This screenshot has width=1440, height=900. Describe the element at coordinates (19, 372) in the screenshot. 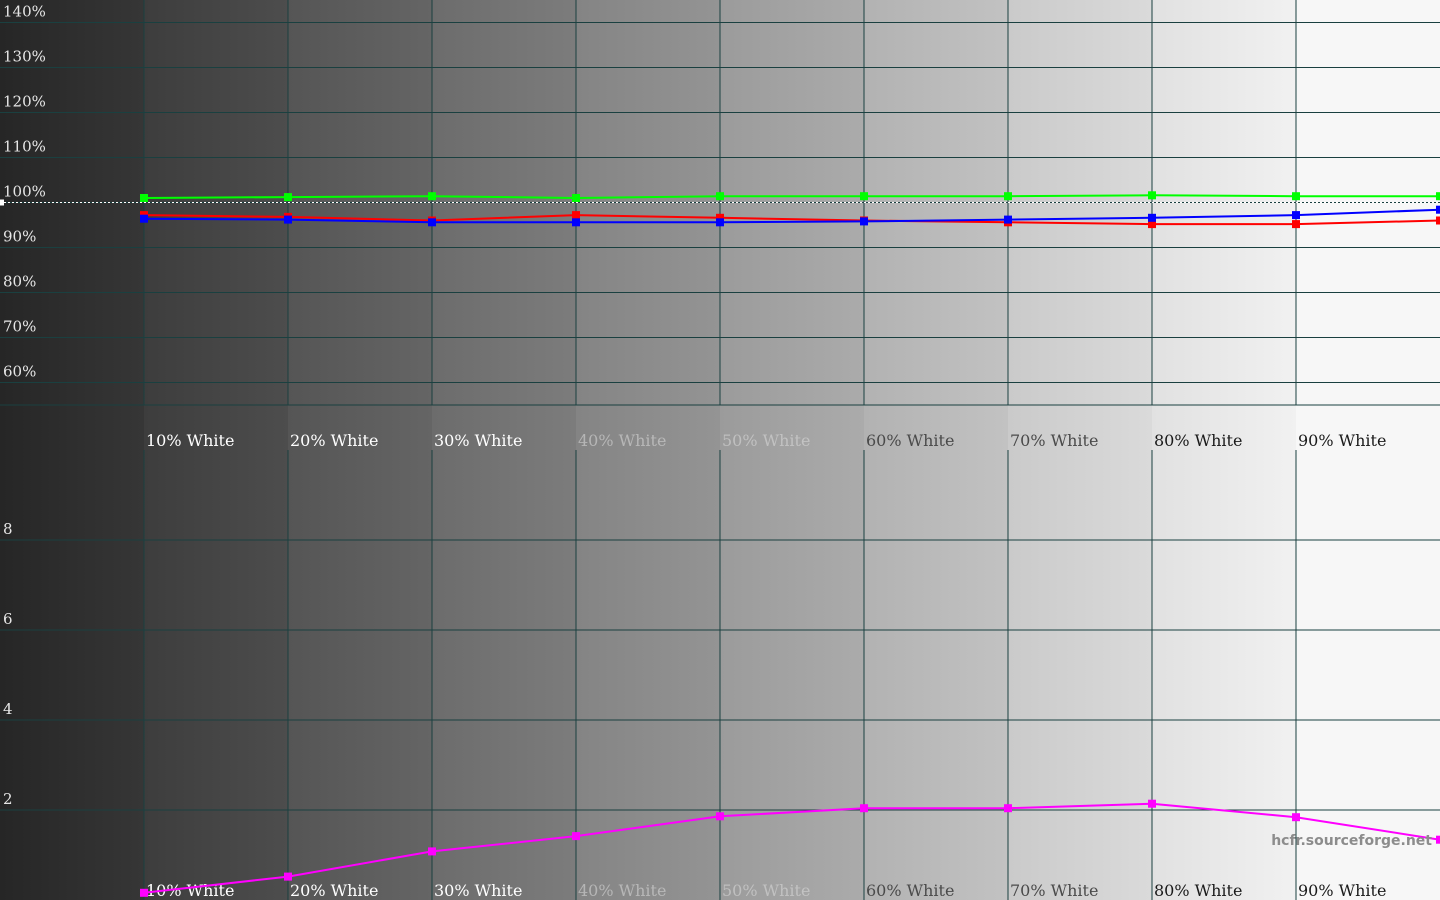

I see `y-tick-label: 60%` at that location.